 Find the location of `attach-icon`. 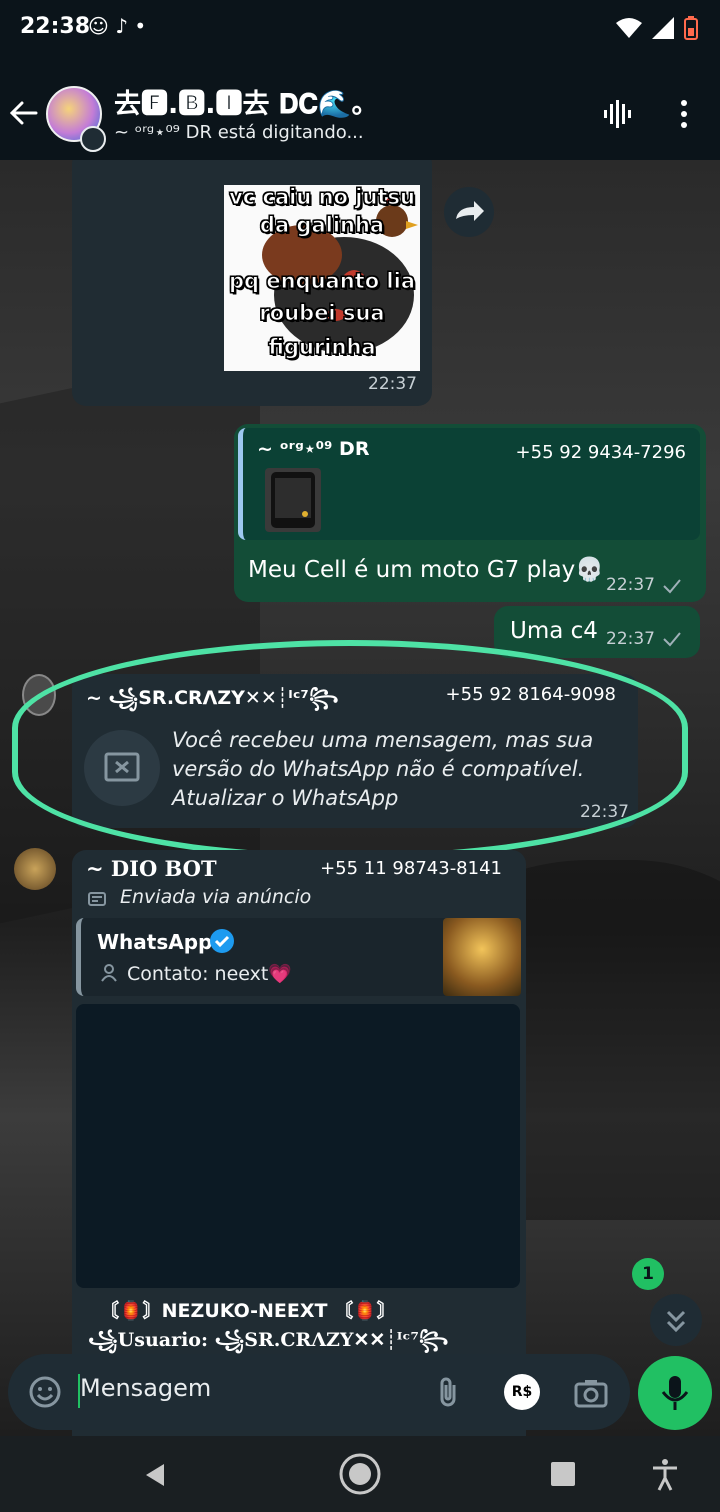

attach-icon is located at coordinates (448, 1392).